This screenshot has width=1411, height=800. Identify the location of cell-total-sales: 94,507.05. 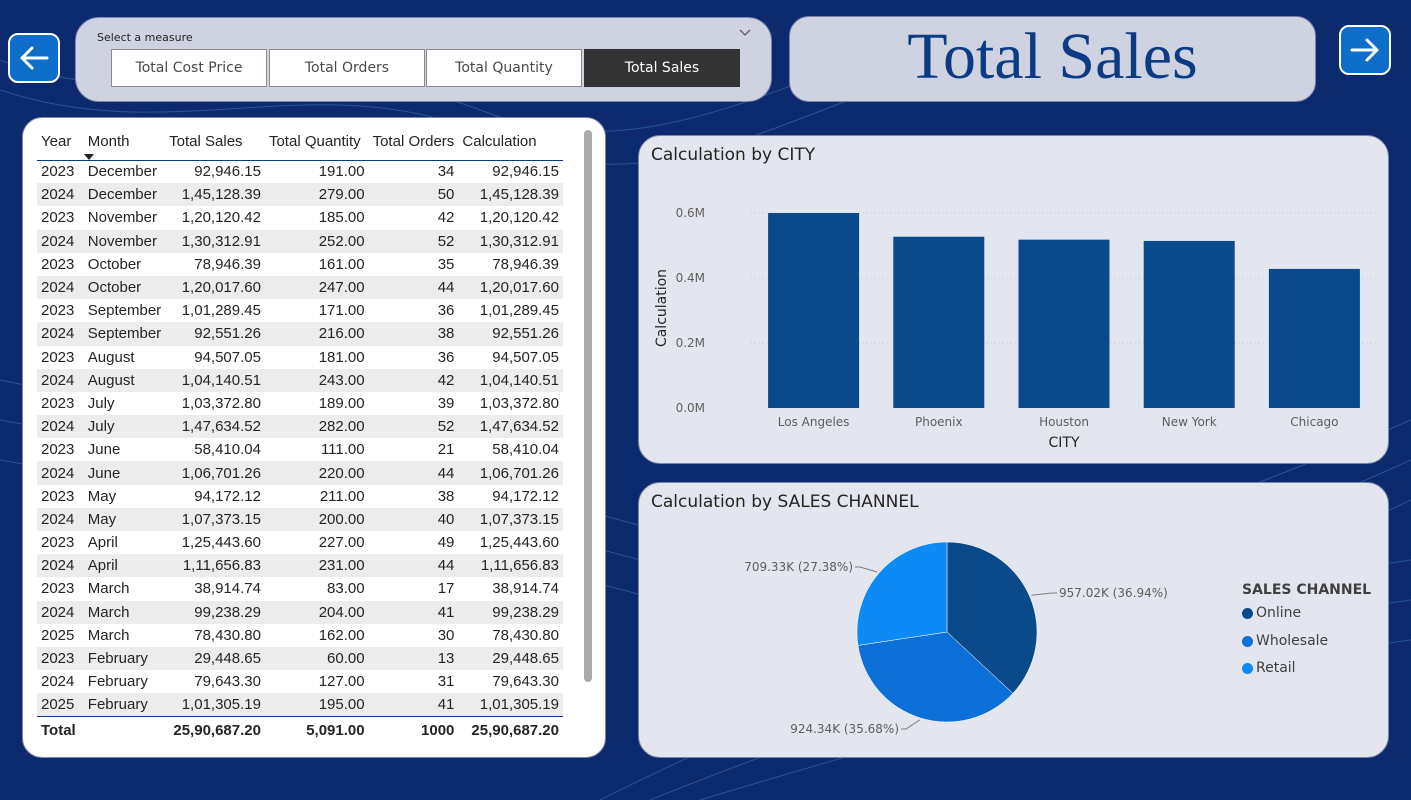
(227, 357).